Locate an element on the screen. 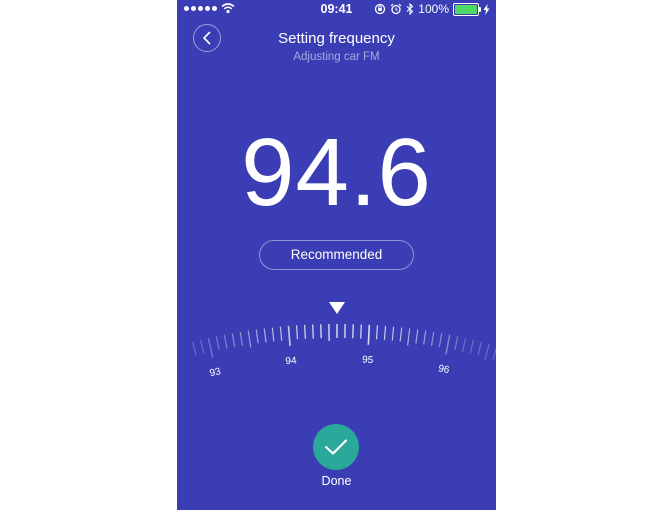 The height and width of the screenshot is (510, 672). status-bar: 09:41 100% is located at coordinates (336, 9).